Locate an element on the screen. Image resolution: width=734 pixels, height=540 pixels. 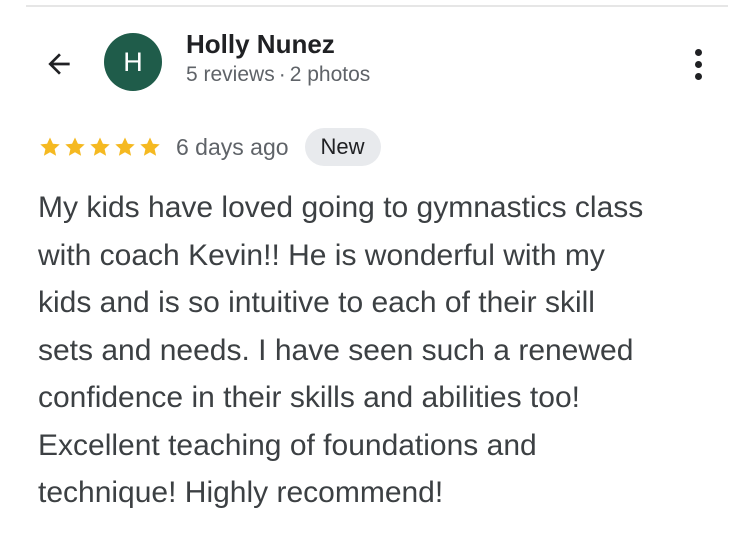
arrow-back-icon is located at coordinates (59, 64).